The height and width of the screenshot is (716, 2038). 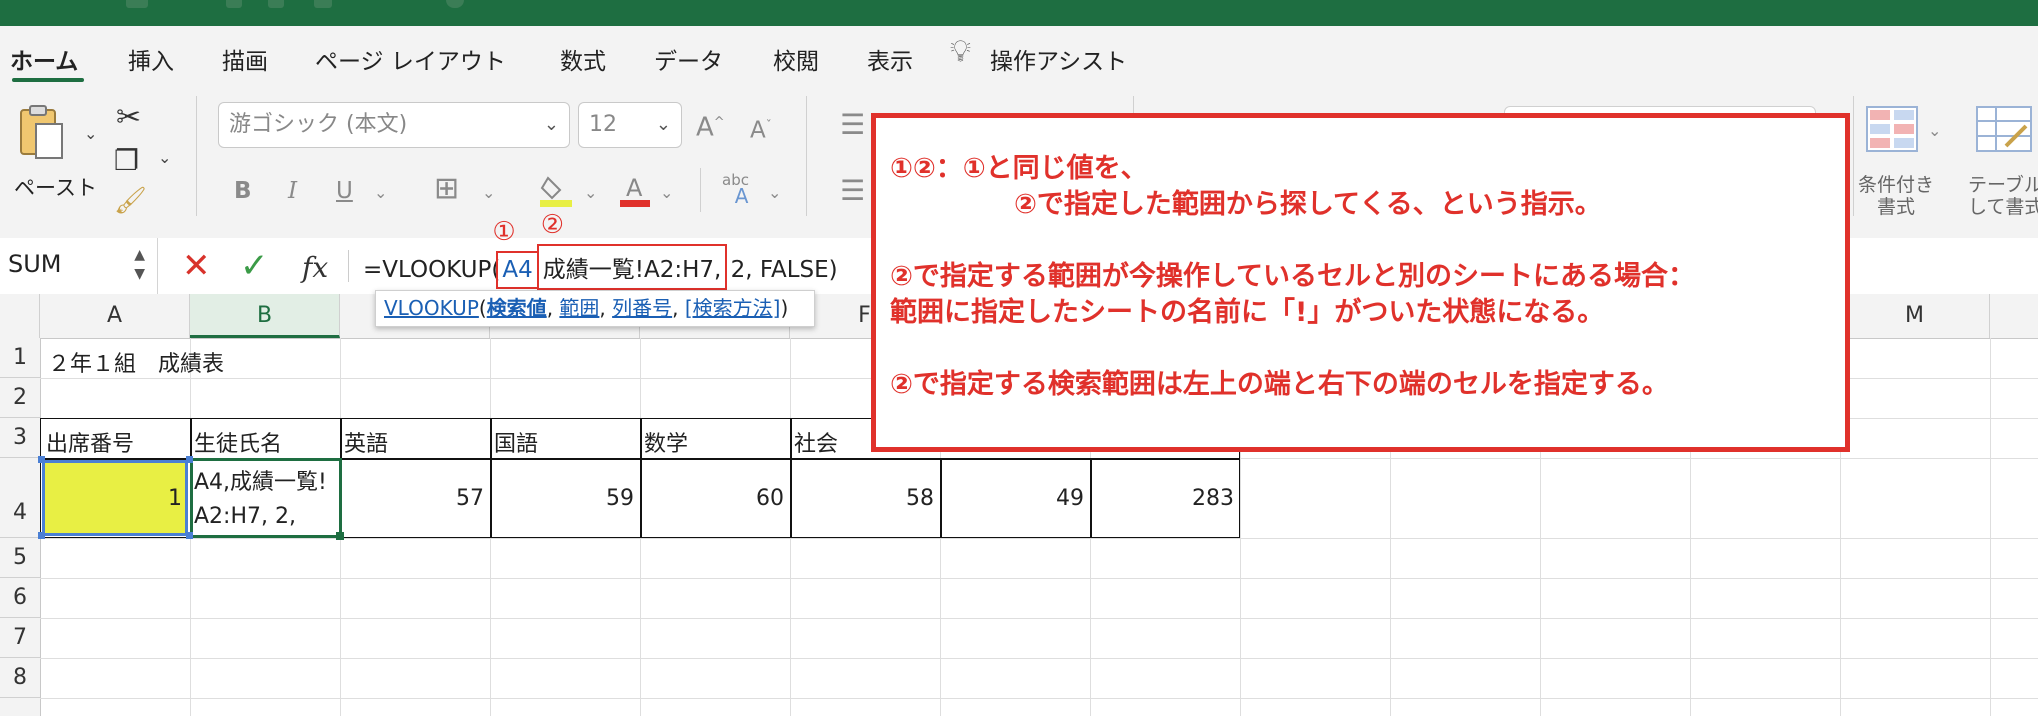 What do you see at coordinates (455, 4) in the screenshot?
I see `more-icon` at bounding box center [455, 4].